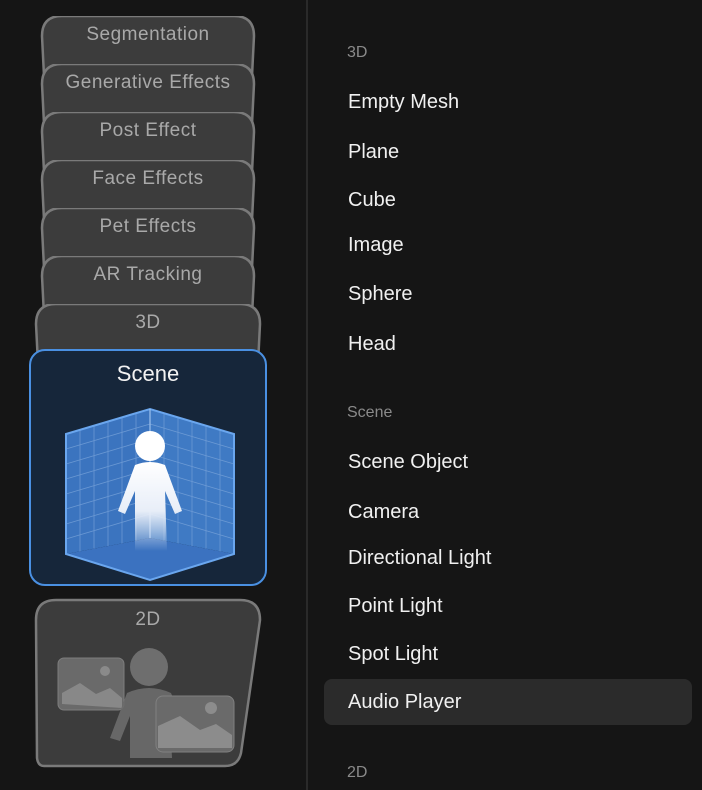  Describe the element at coordinates (307, 395) in the screenshot. I see `divider` at that location.